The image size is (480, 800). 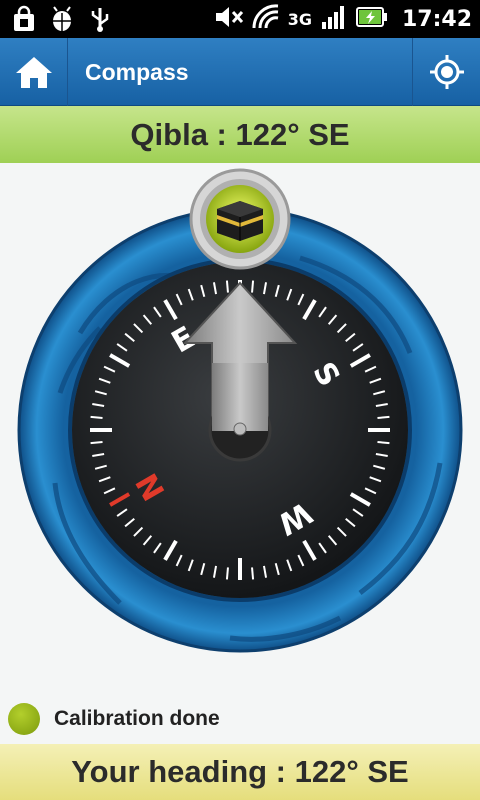 I want to click on android-bug-icon, so click(x=62, y=19).